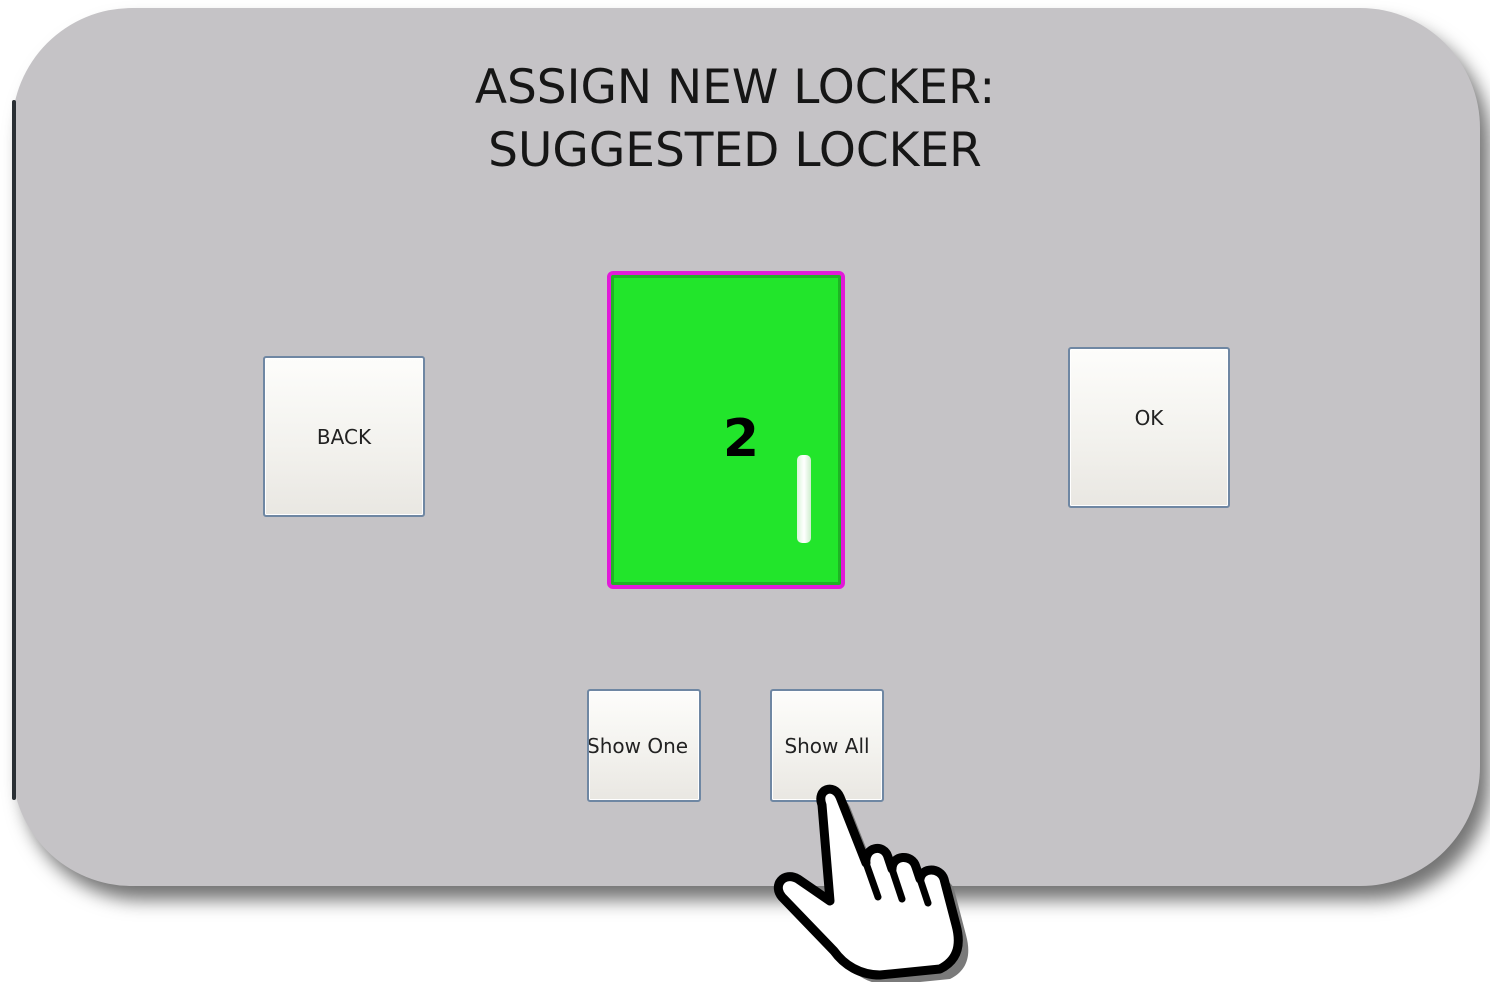 This screenshot has height=982, width=1490. I want to click on show-all-button-label: Show All, so click(827, 745).